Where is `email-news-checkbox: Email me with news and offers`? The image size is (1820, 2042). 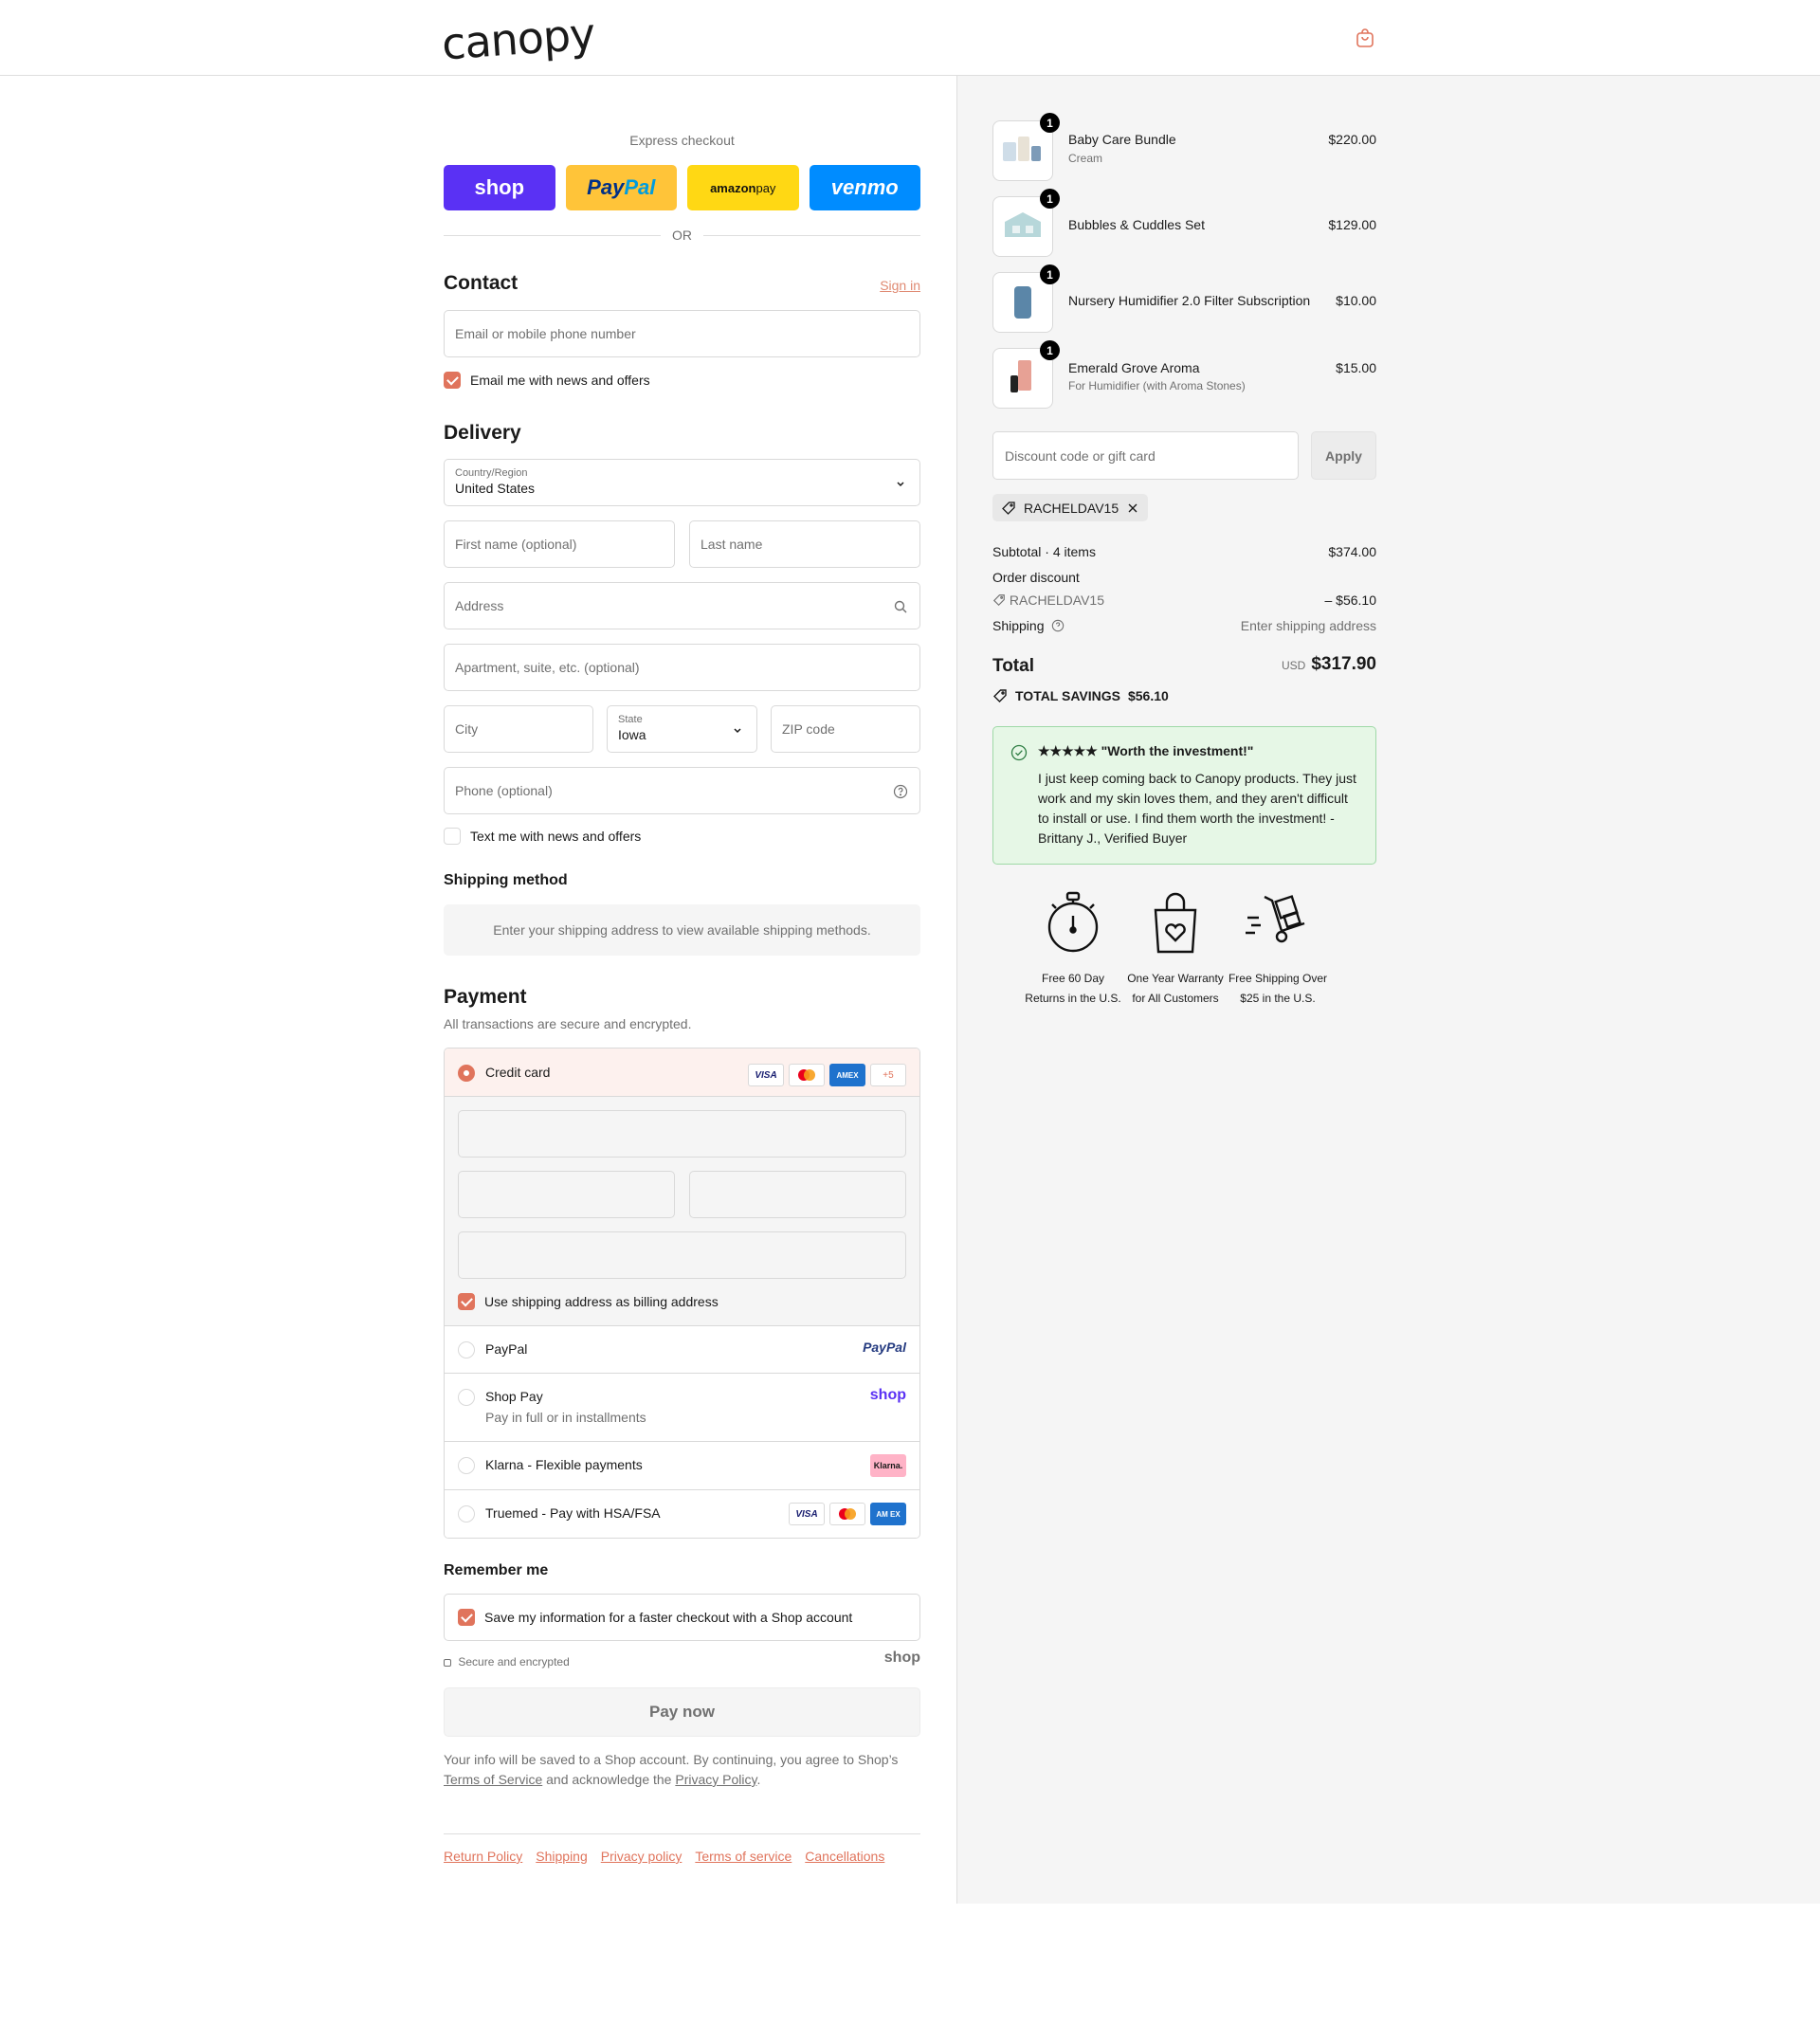 email-news-checkbox: Email me with news and offers is located at coordinates (547, 380).